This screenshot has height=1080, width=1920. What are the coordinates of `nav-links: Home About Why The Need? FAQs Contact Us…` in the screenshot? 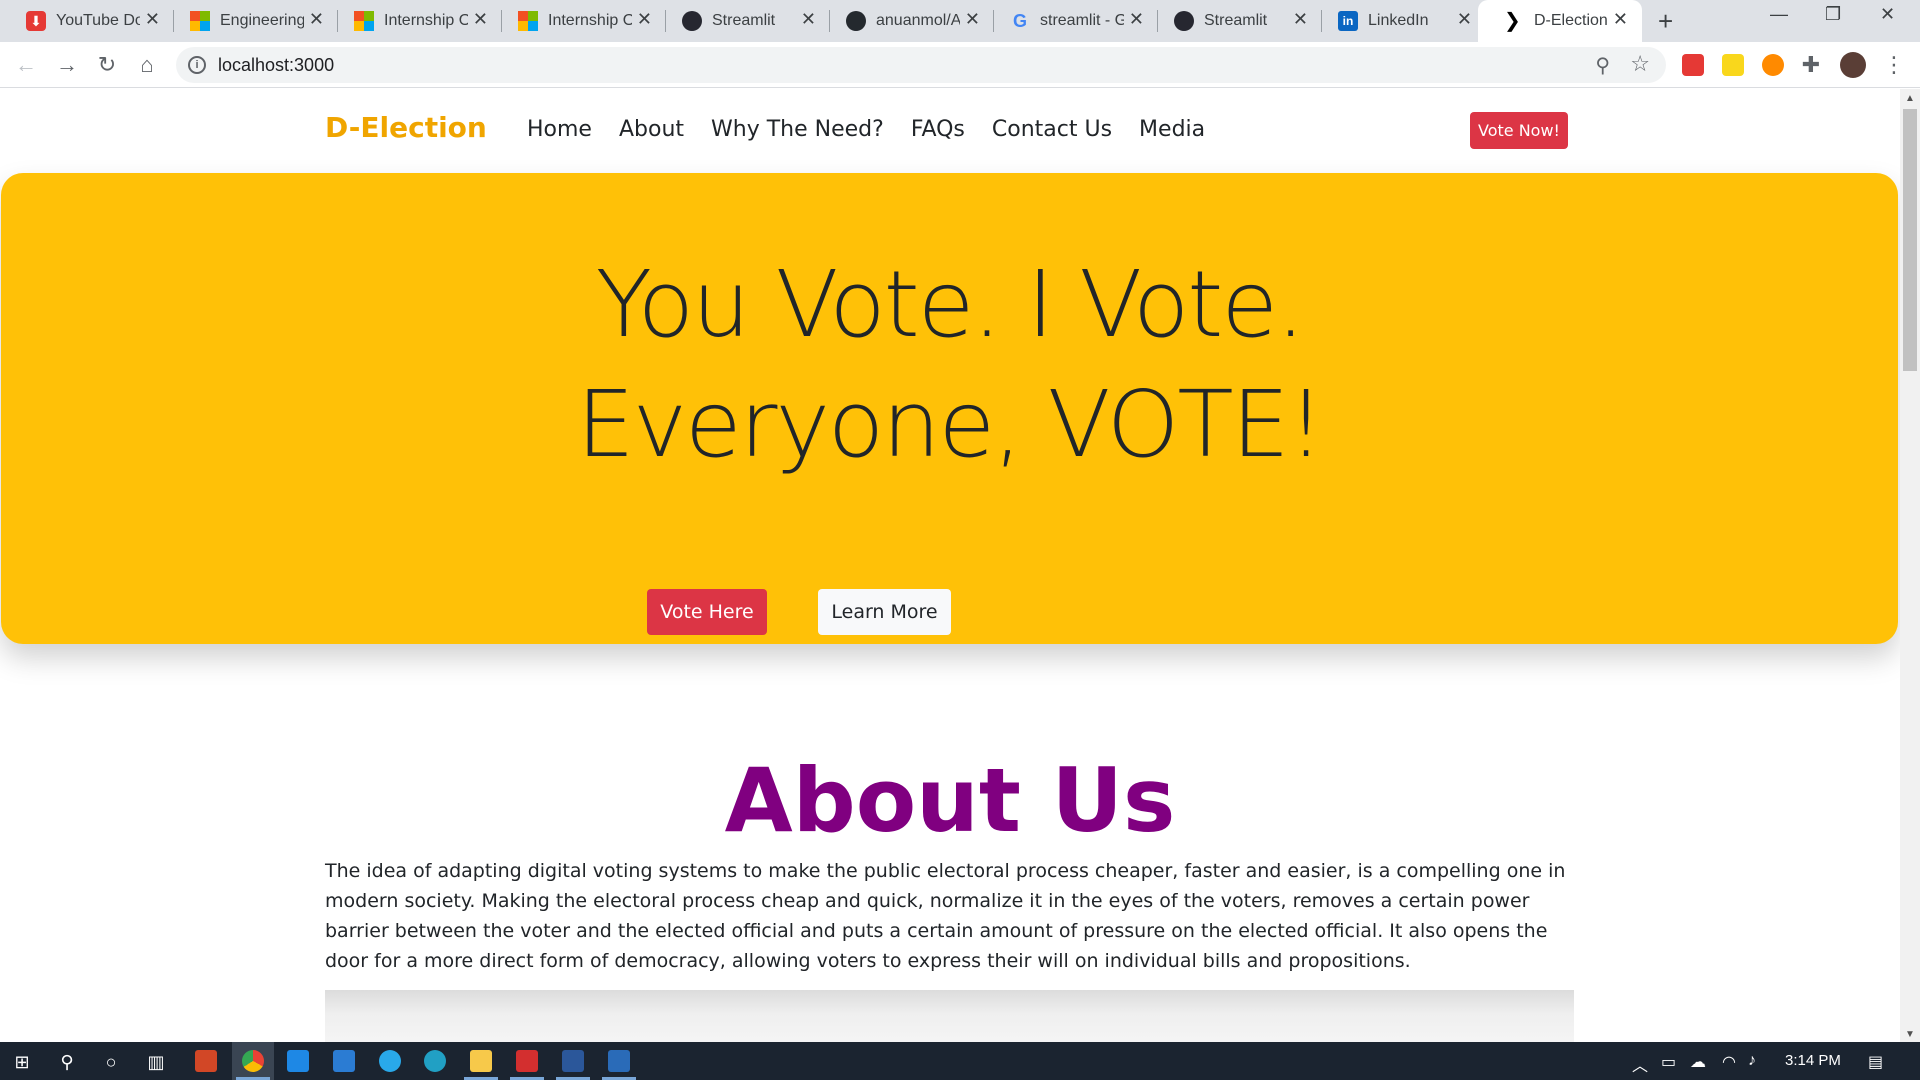 It's located at (866, 129).